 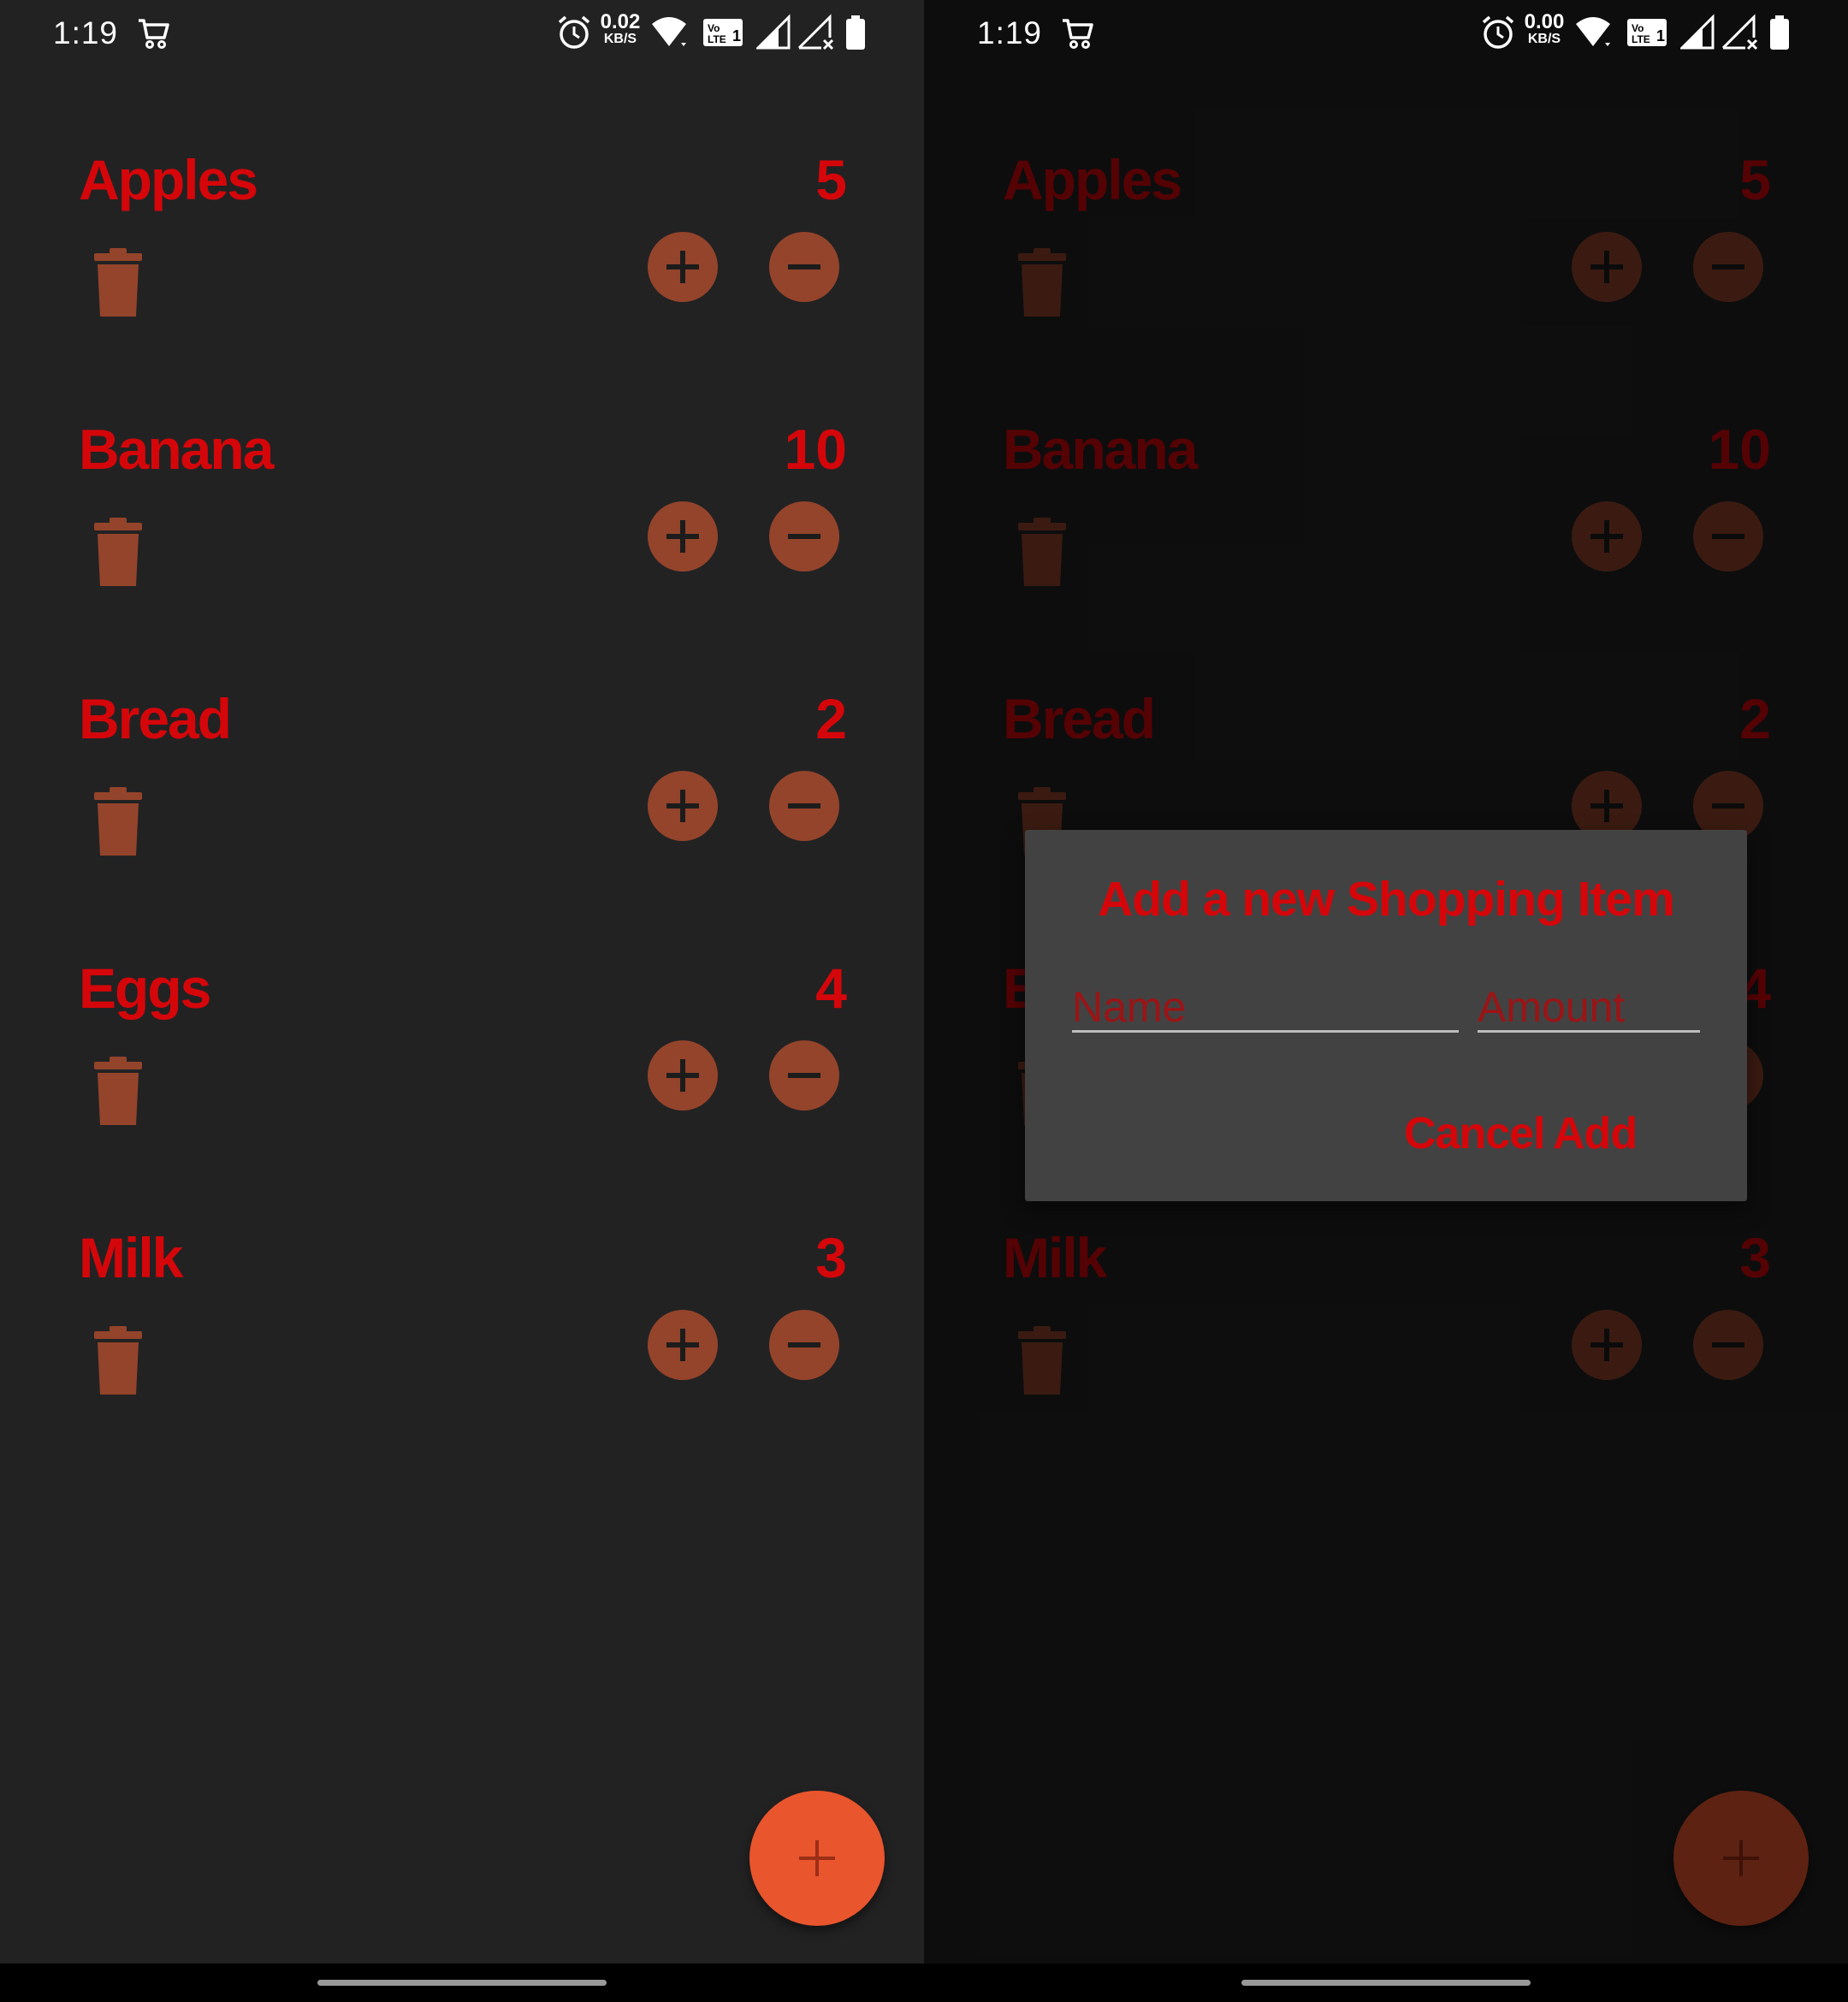 I want to click on add-button: Add, so click(x=1595, y=1133).